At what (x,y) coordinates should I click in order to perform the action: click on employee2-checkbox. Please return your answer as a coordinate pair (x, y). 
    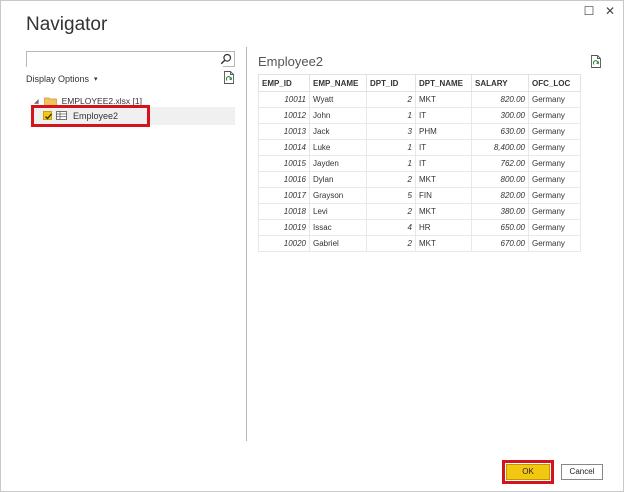
    Looking at the image, I should click on (47, 115).